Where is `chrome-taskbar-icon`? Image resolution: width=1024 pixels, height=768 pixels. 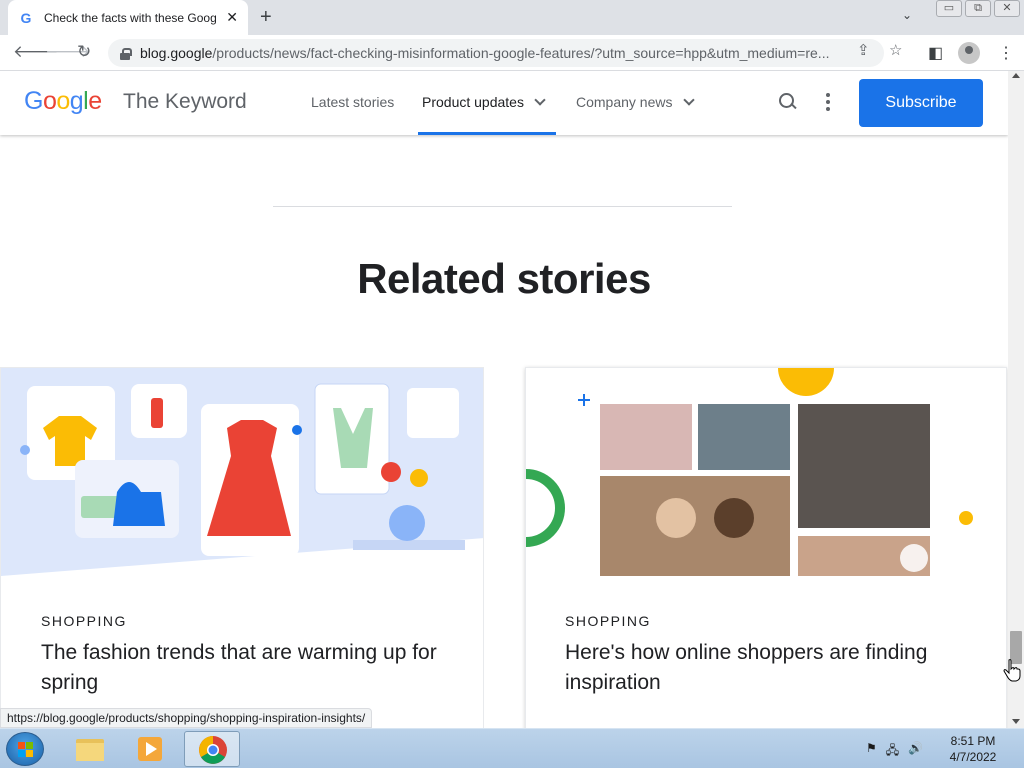
chrome-taskbar-icon is located at coordinates (212, 749).